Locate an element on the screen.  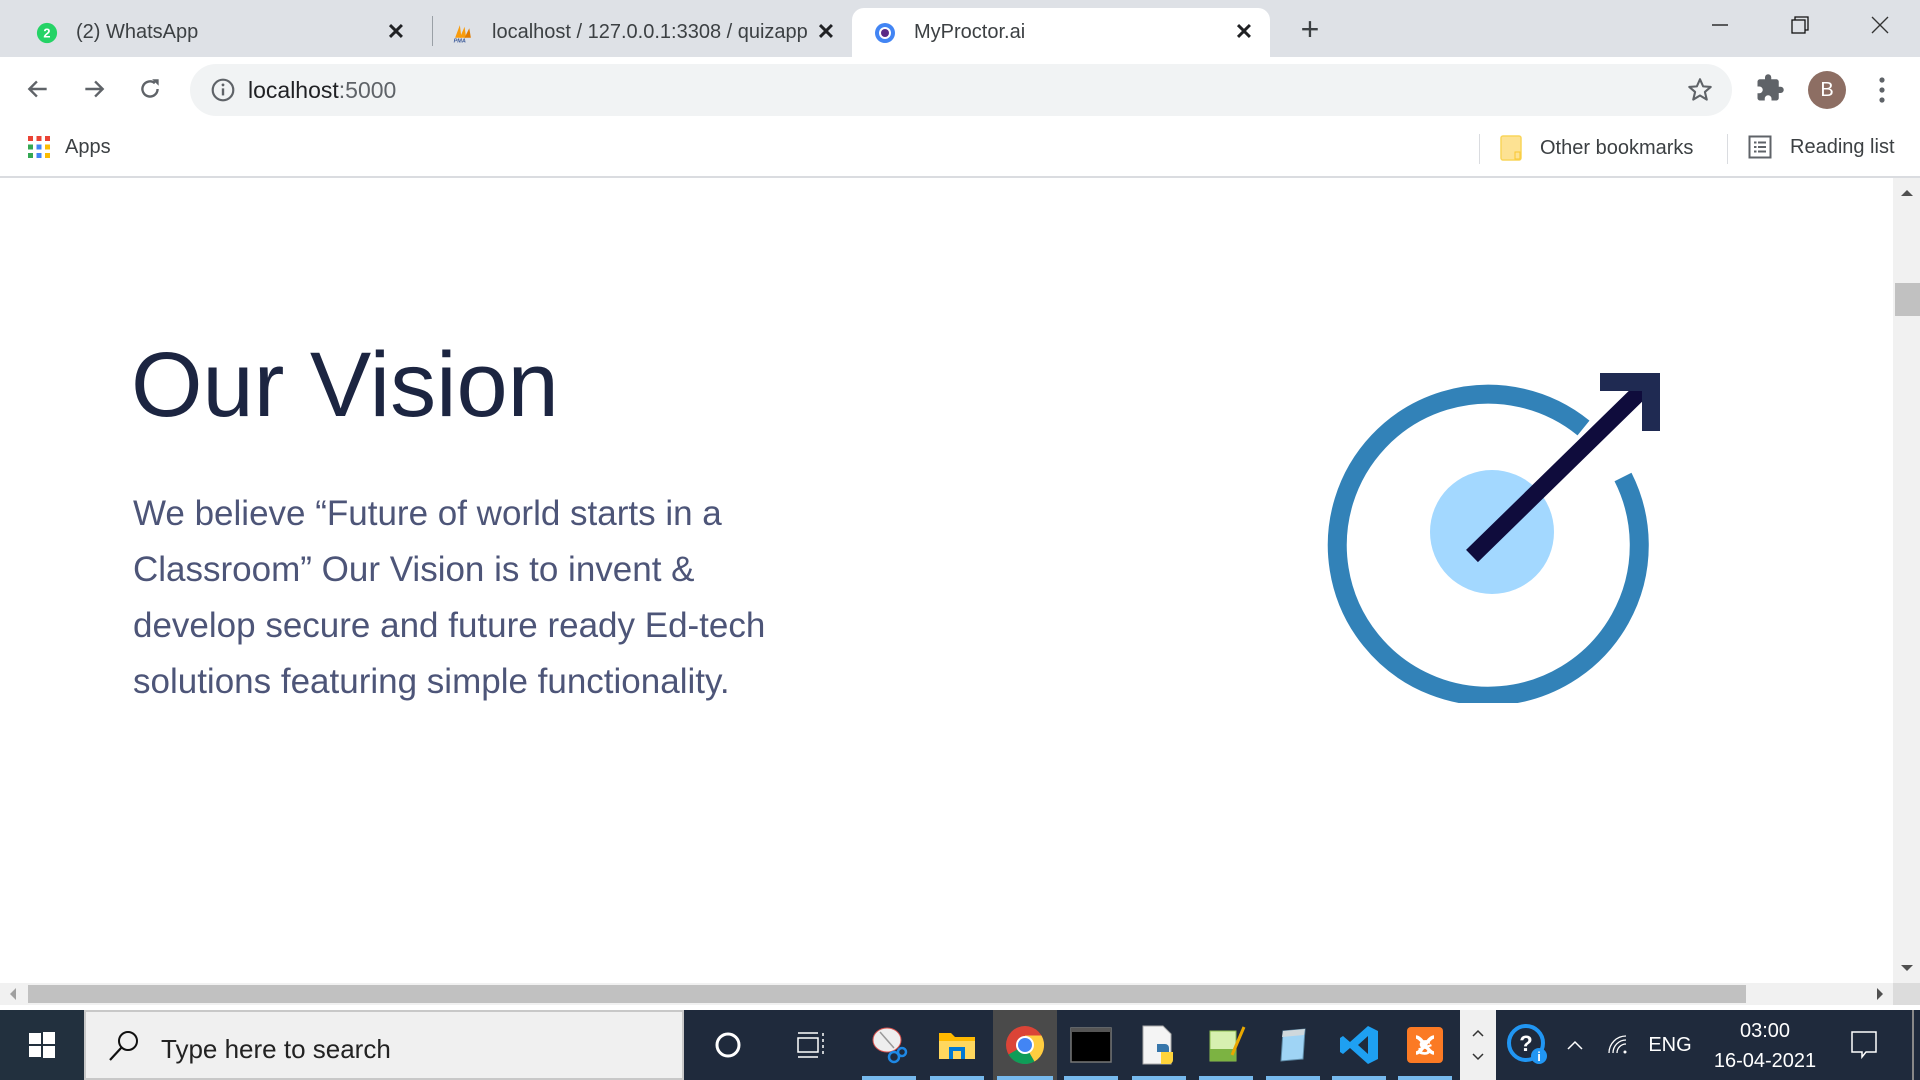
scroll-down-arrow-icon is located at coordinates (1907, 968).